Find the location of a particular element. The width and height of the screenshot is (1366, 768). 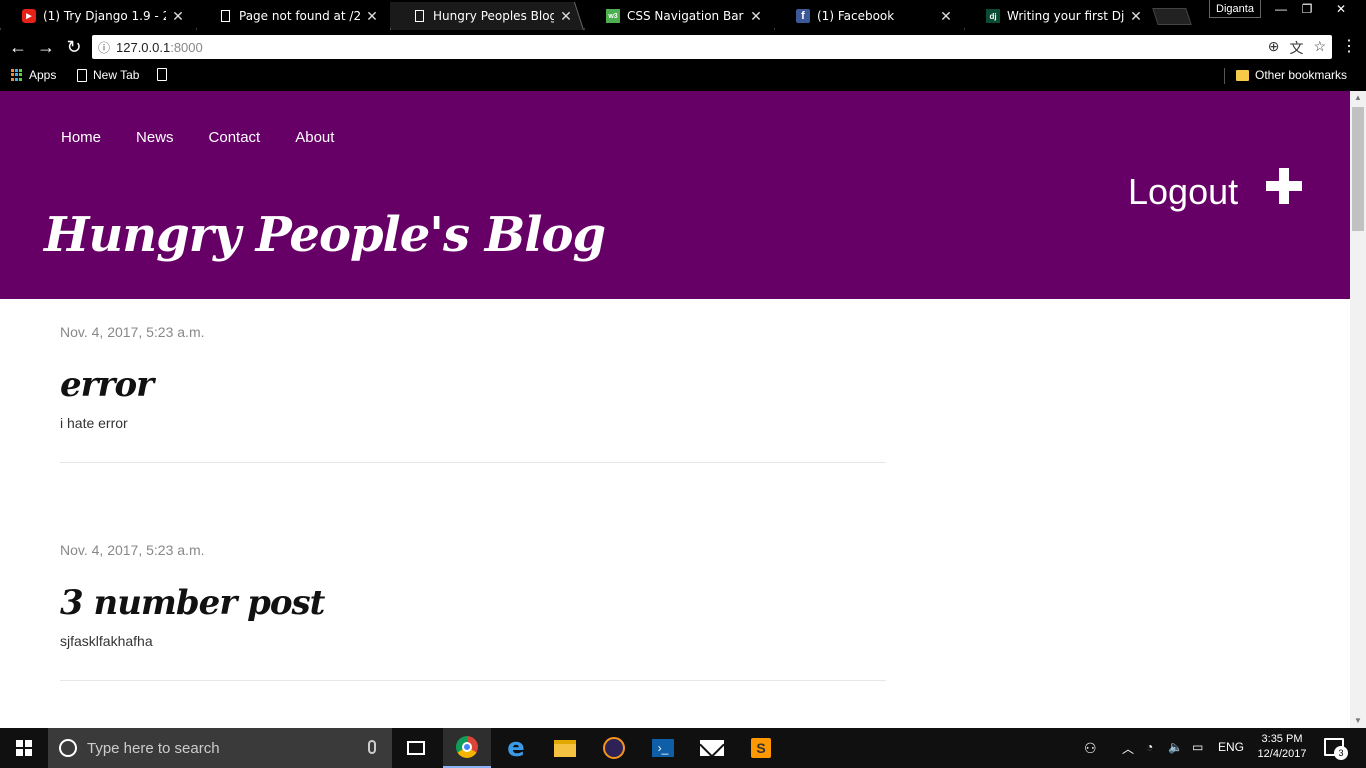

apps-grid-icon is located at coordinates (17, 75).